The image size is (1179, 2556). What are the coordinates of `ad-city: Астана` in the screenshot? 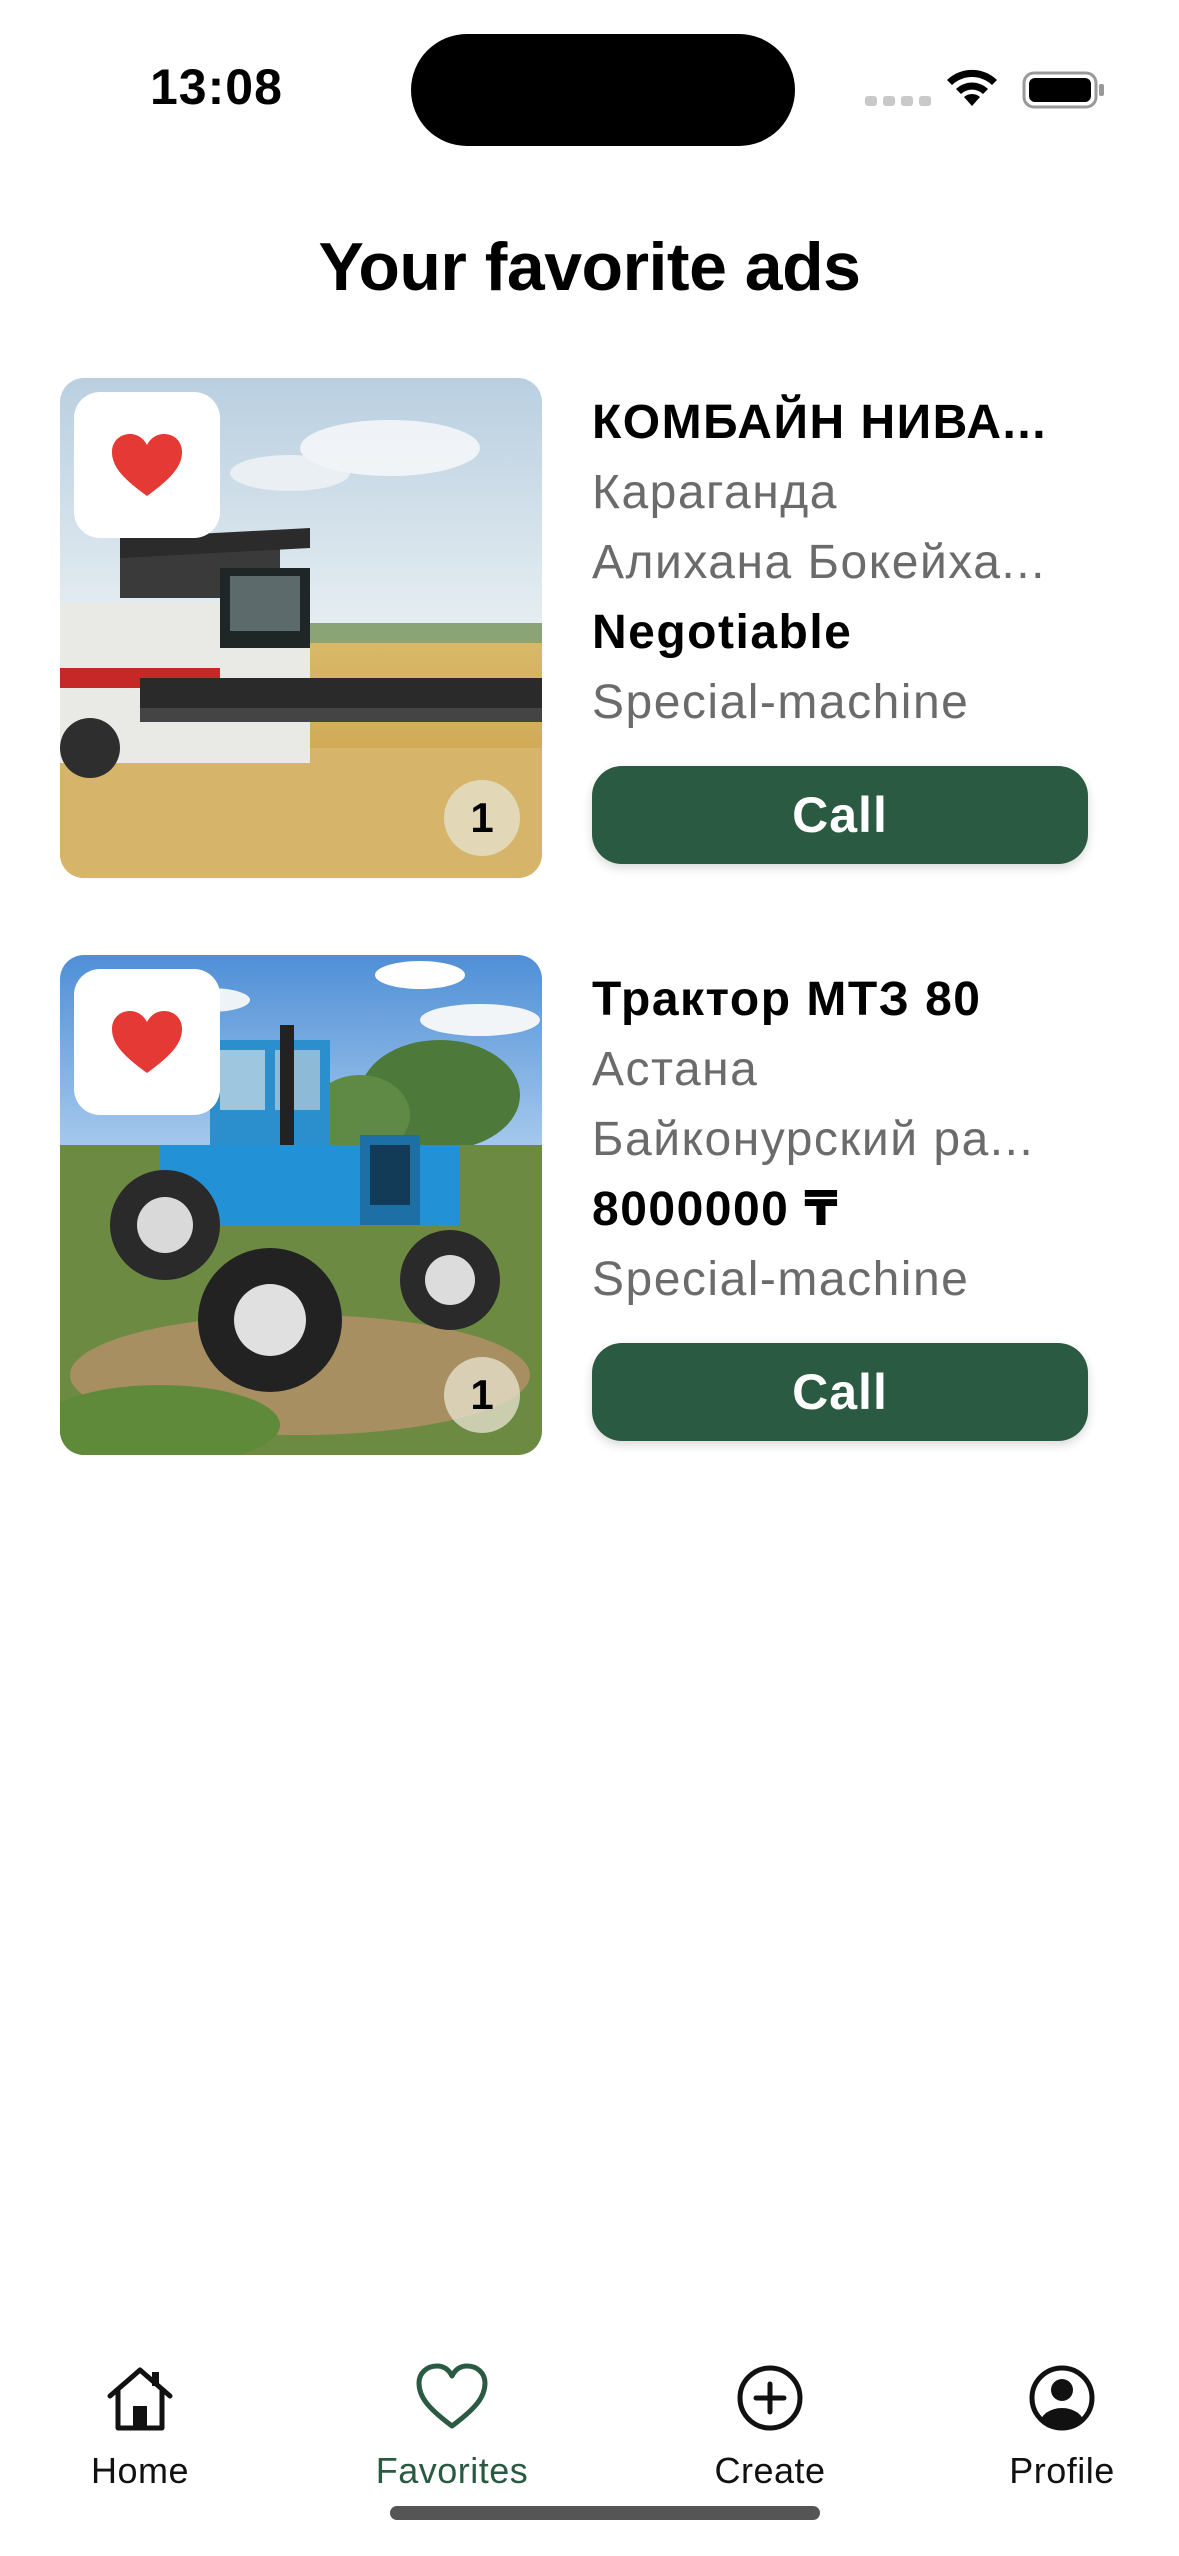 It's located at (675, 1069).